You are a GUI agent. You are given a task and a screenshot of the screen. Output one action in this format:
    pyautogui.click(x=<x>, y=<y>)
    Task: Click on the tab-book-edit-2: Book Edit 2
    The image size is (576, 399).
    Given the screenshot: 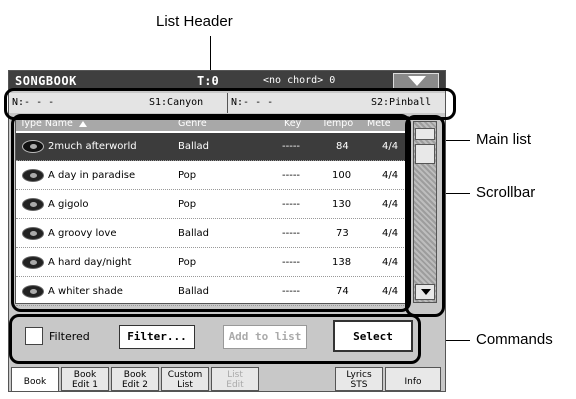 What is the action you would take?
    pyautogui.click(x=135, y=379)
    